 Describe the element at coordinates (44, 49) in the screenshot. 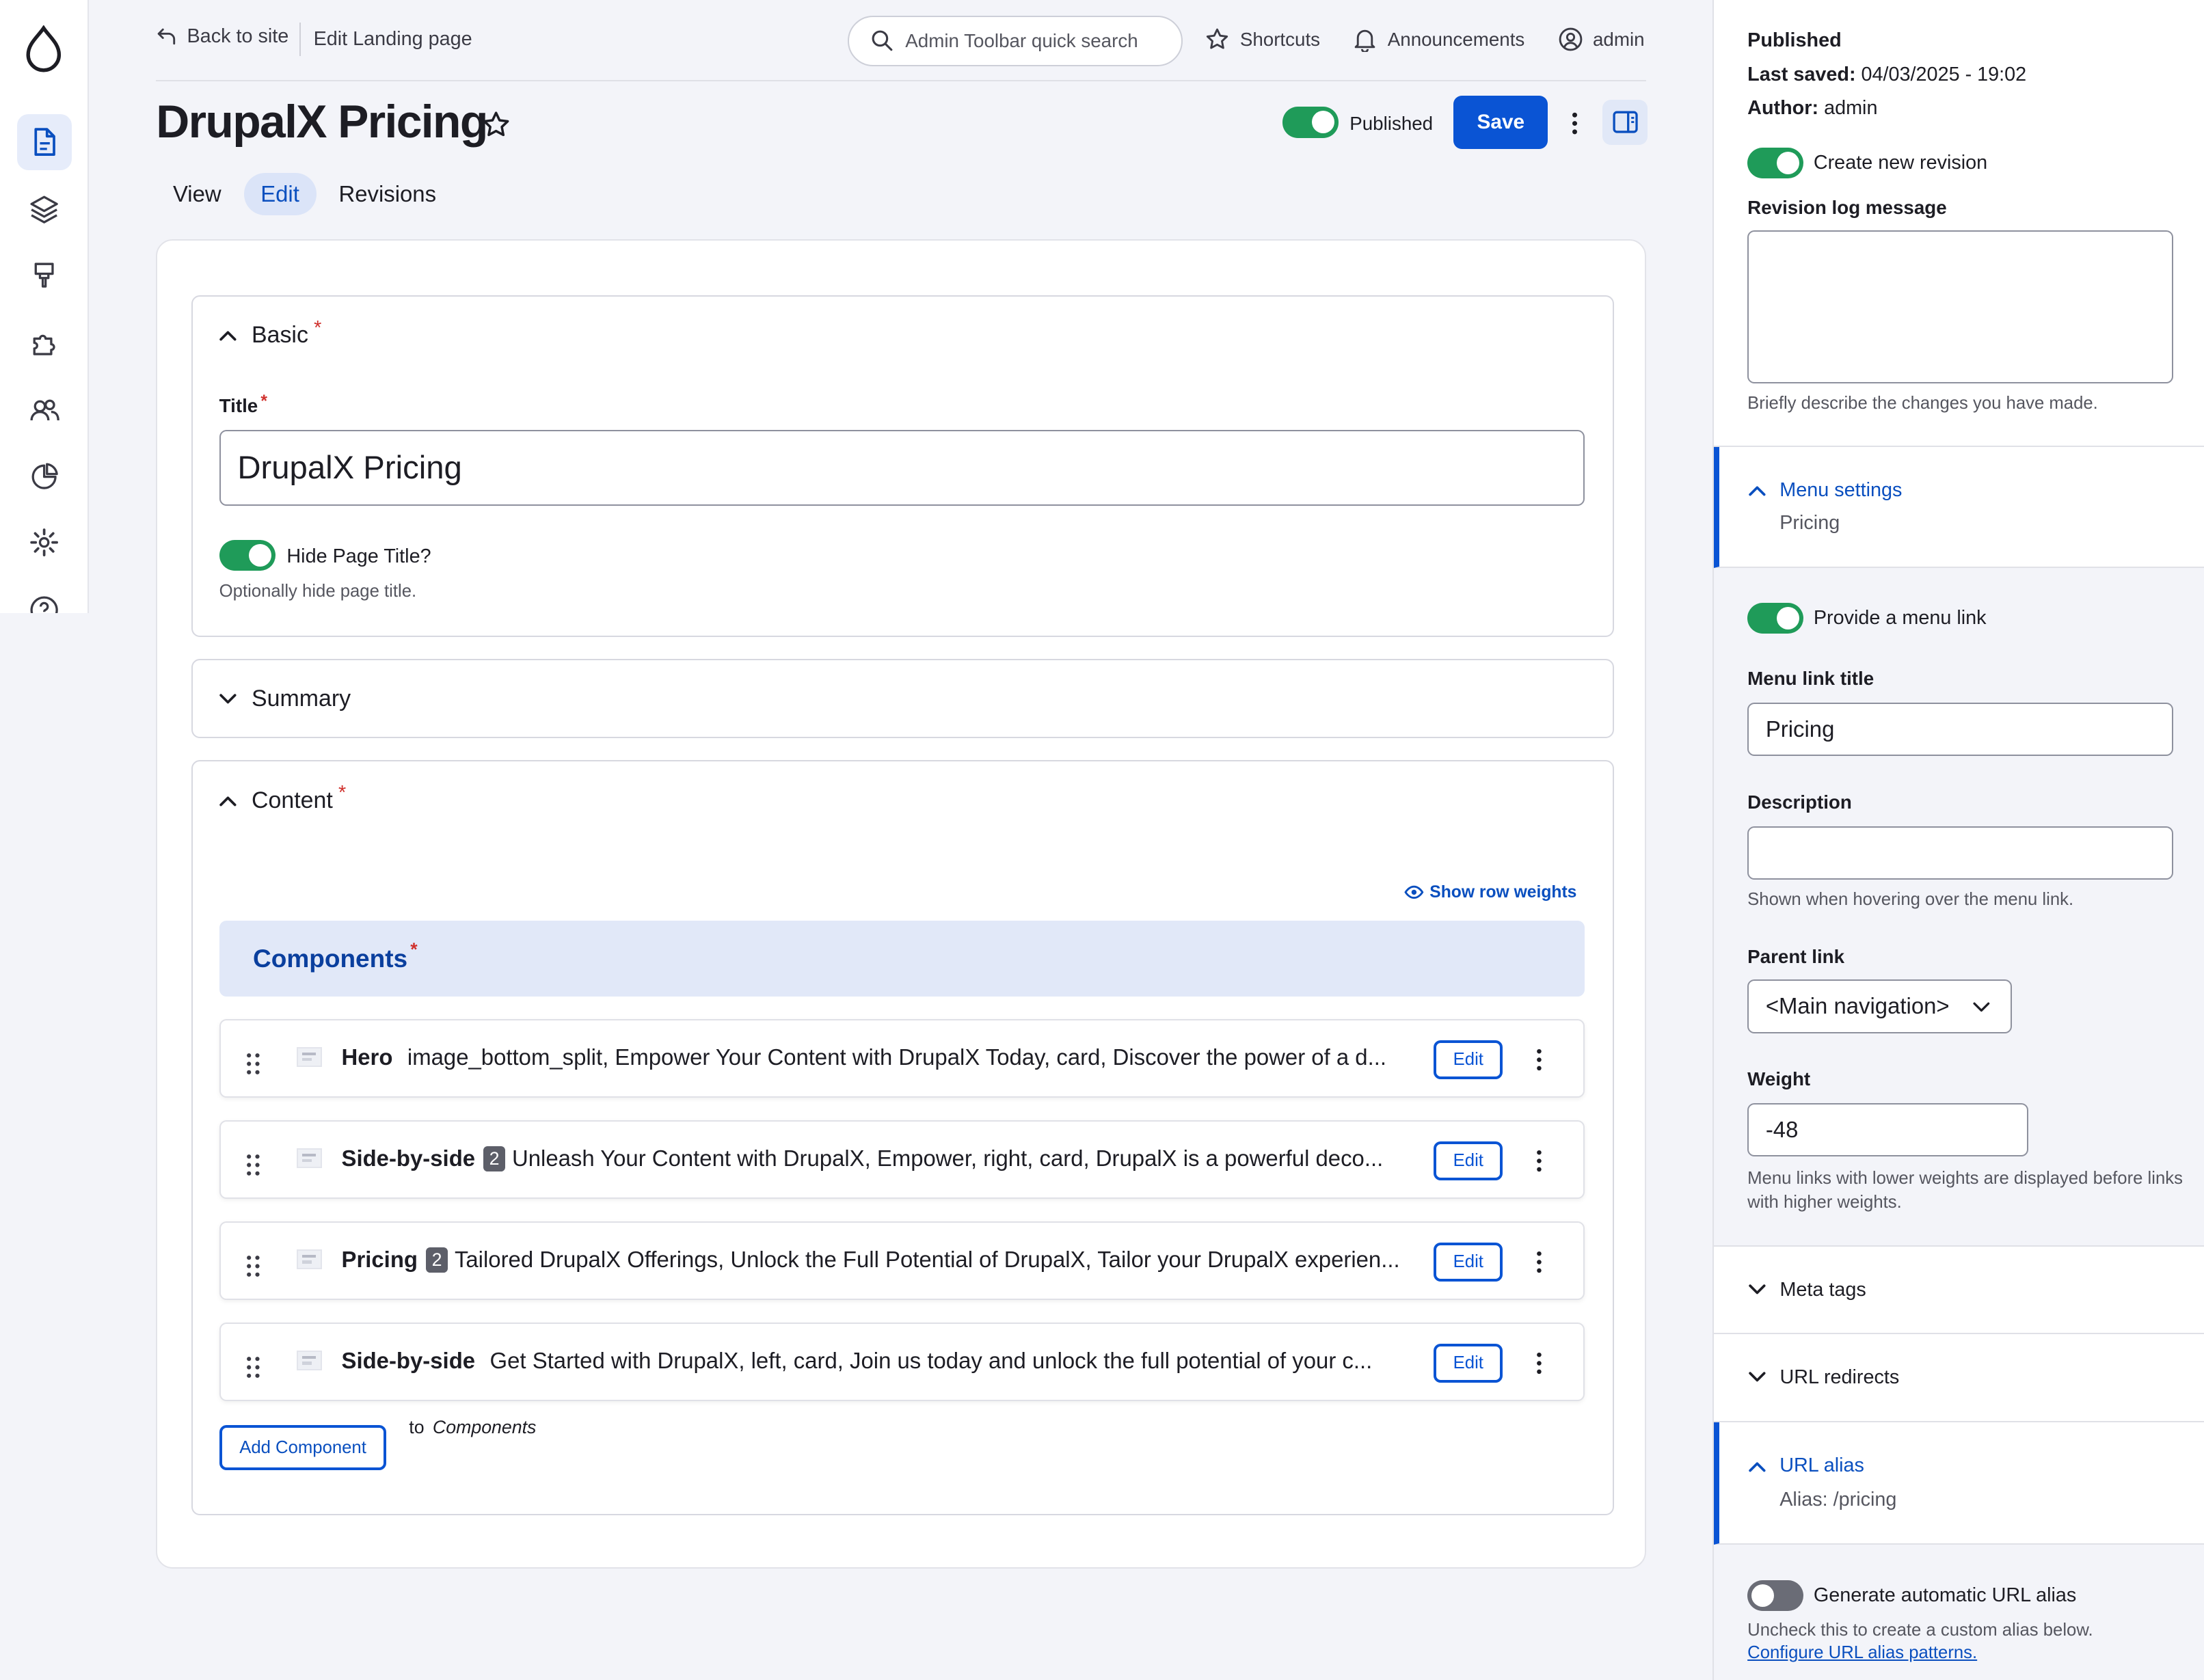

I see `drupal-logo-icon` at that location.